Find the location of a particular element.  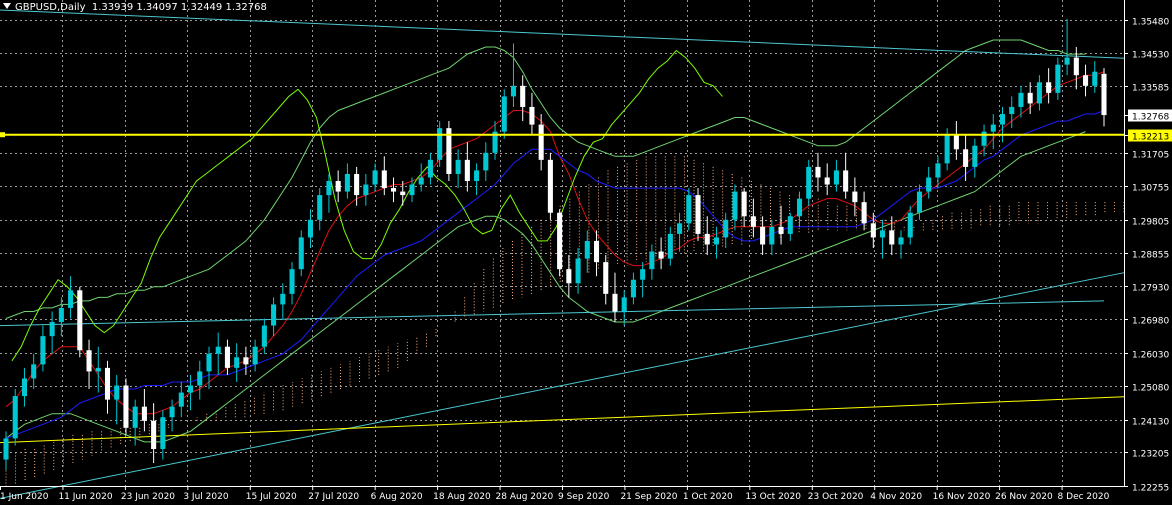

time-label: 23 Jun 2020 is located at coordinates (148, 497).